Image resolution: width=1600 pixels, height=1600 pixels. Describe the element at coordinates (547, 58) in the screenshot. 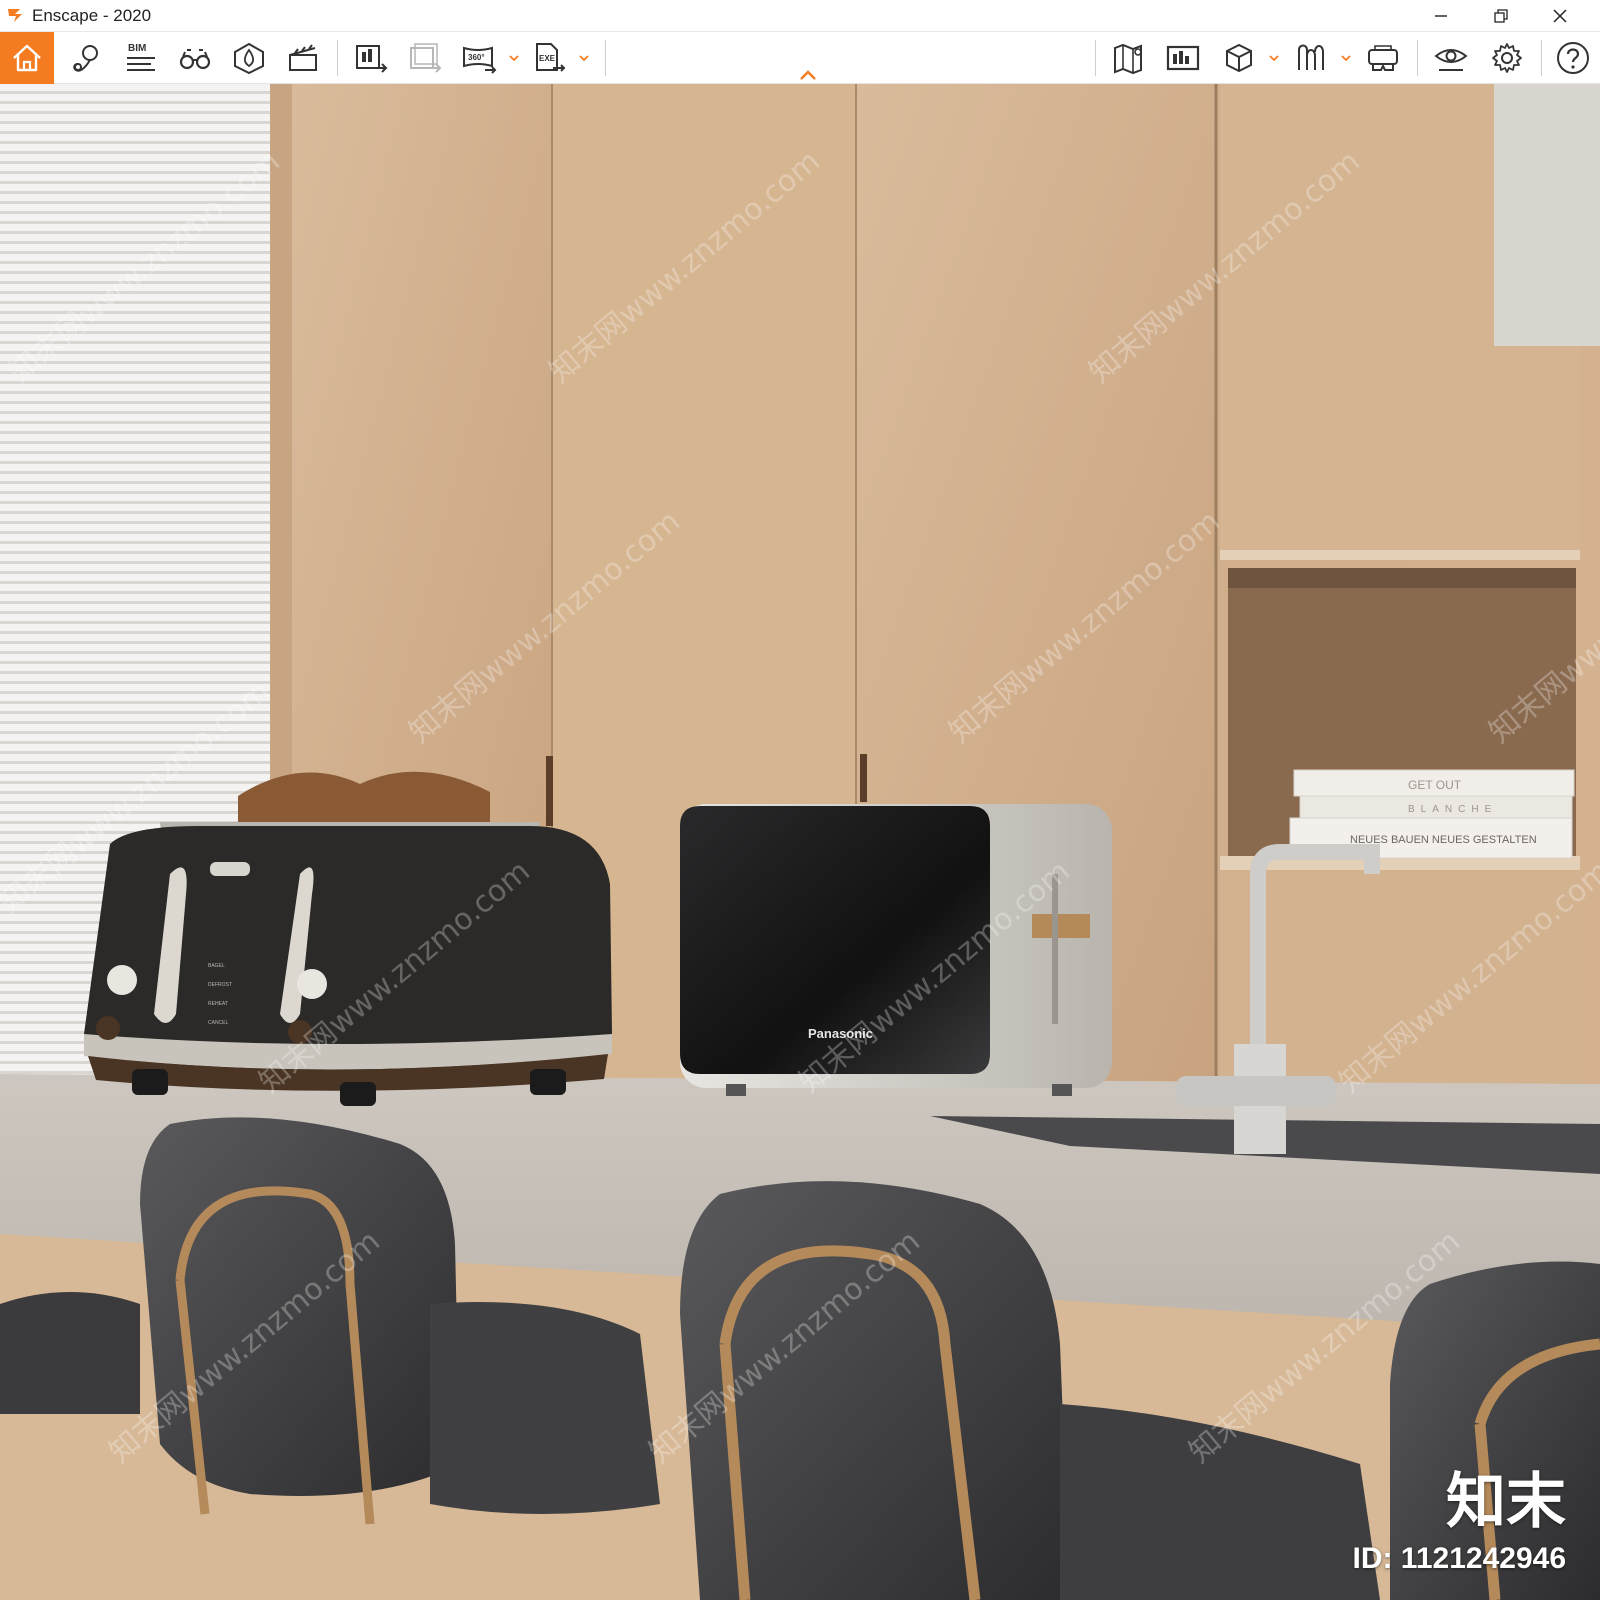

I see `svg-text: EXE` at that location.